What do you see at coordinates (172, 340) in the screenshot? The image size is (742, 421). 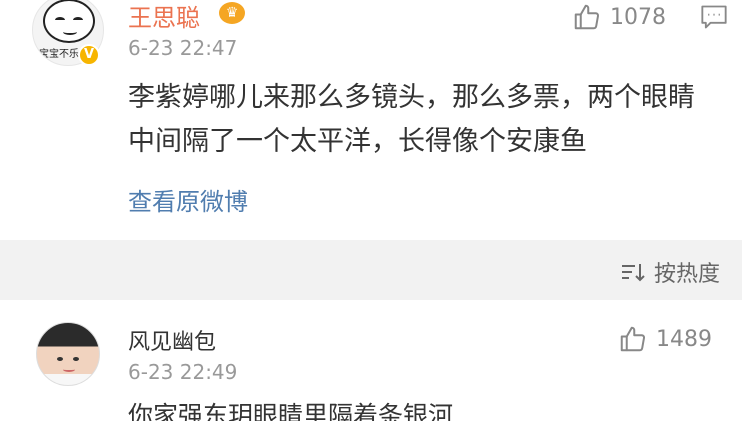 I see `comment-username: 风见幽包` at bounding box center [172, 340].